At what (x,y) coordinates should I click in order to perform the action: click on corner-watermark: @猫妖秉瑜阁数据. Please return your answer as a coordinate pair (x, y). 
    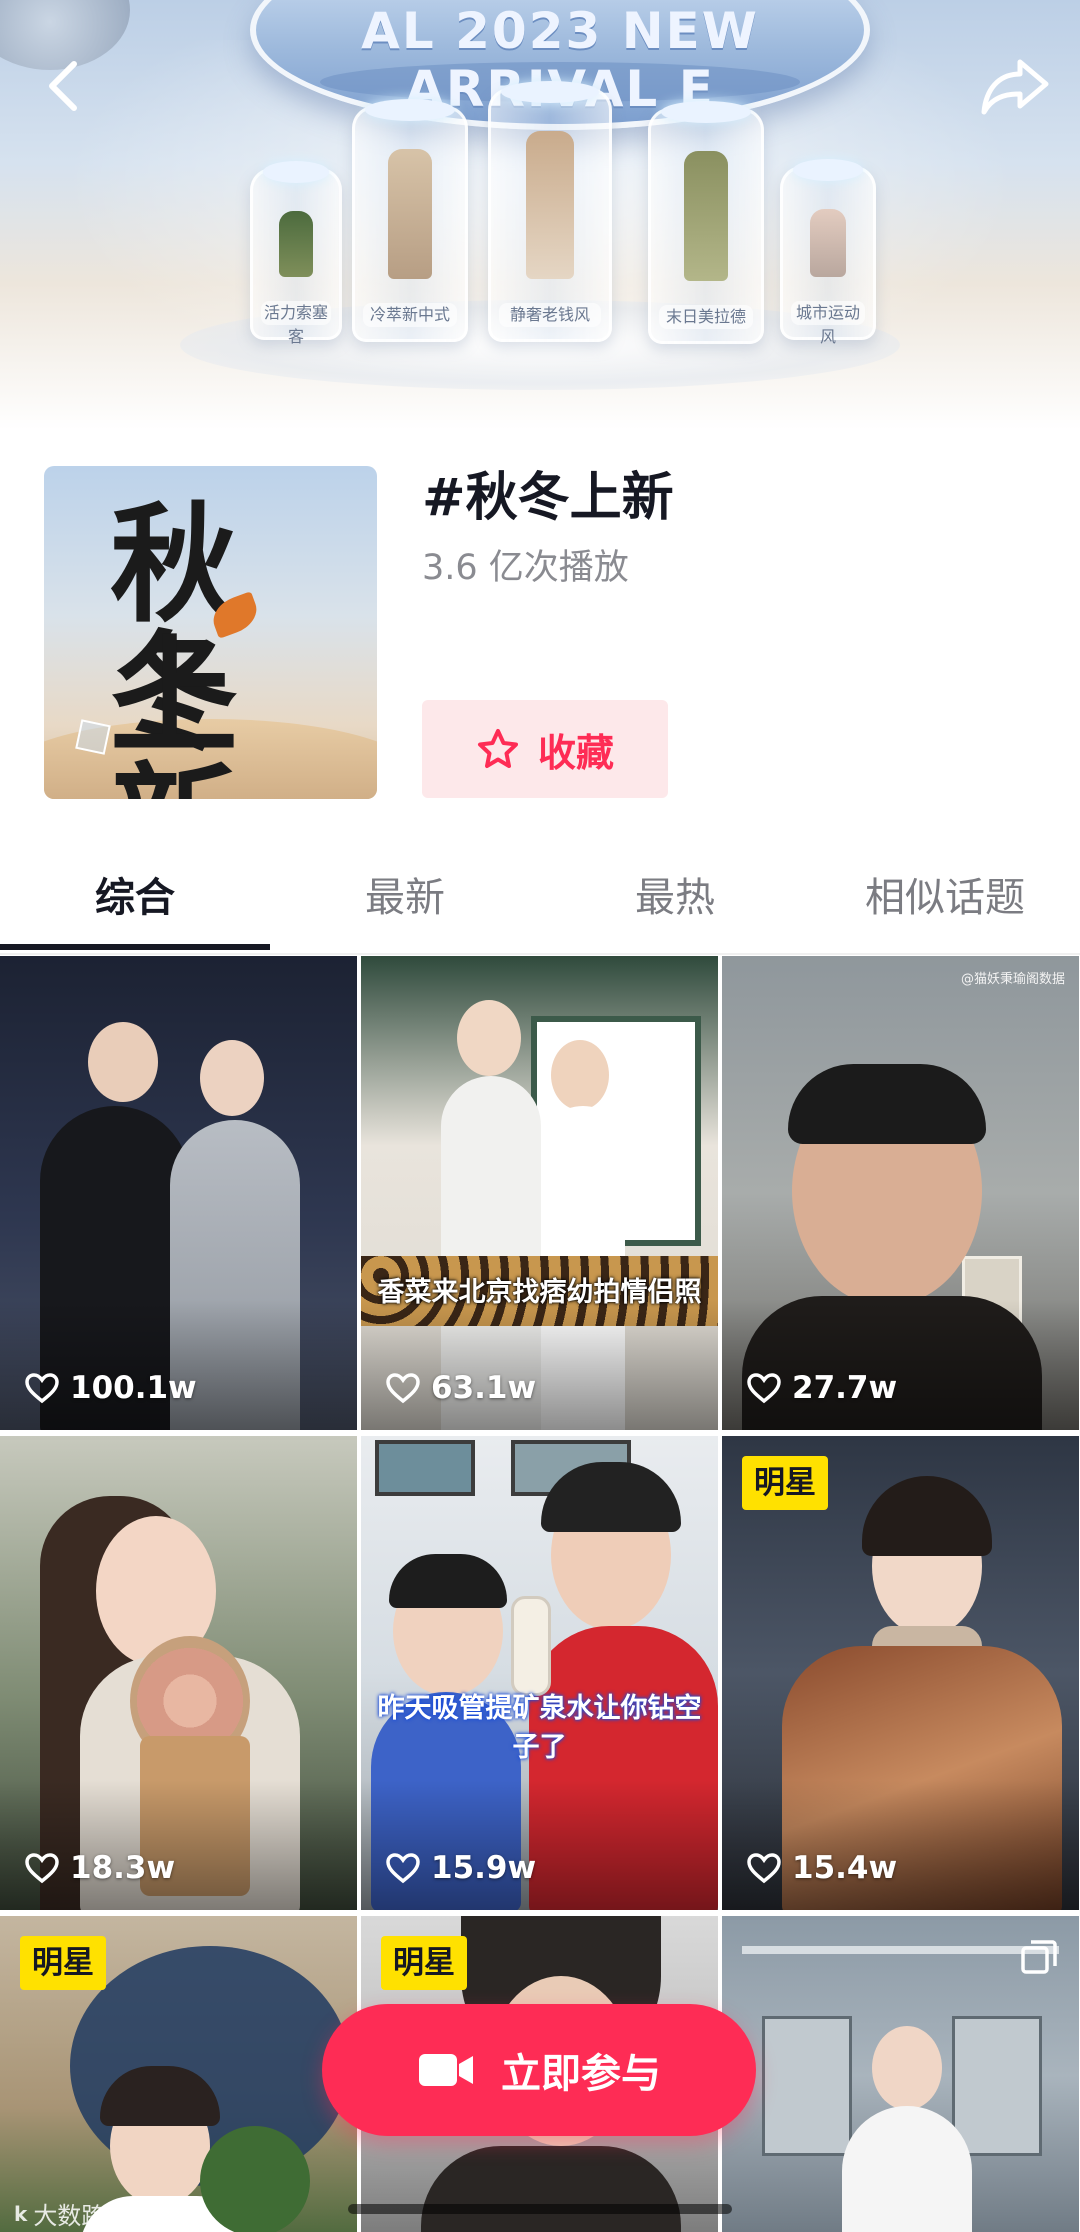
    Looking at the image, I should click on (1012, 979).